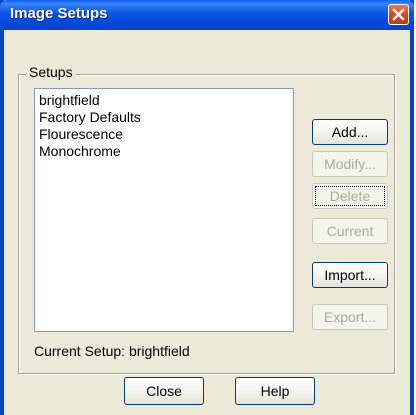 The width and height of the screenshot is (416, 415). I want to click on help-button: Help, so click(275, 391).